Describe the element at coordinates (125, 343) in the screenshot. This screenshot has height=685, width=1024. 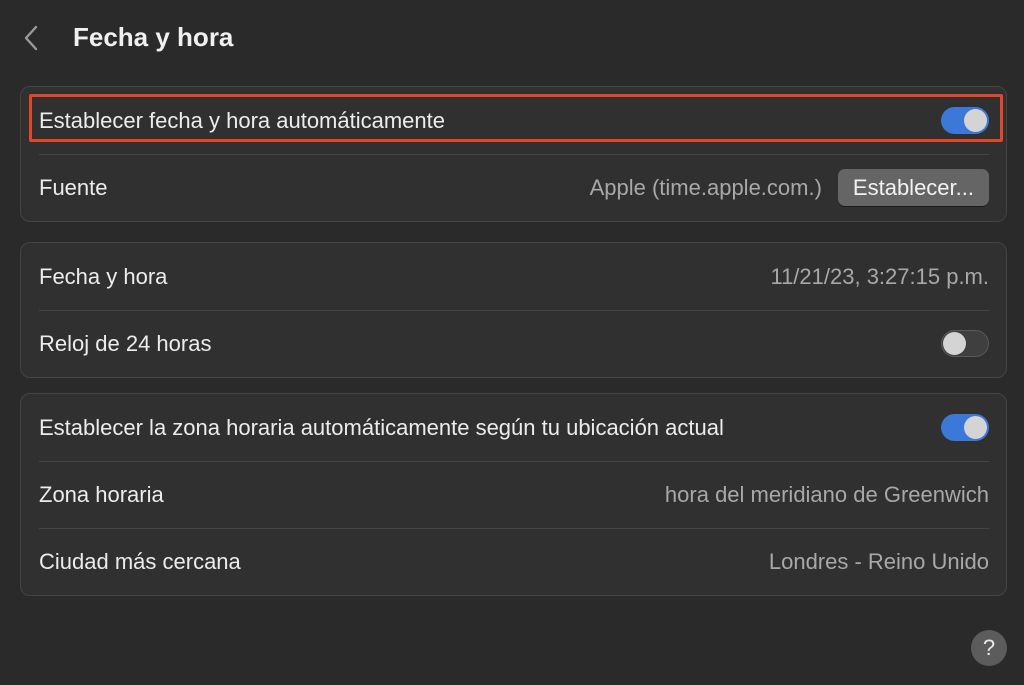
I see `clock24-label: Reloj de 24 horas` at that location.